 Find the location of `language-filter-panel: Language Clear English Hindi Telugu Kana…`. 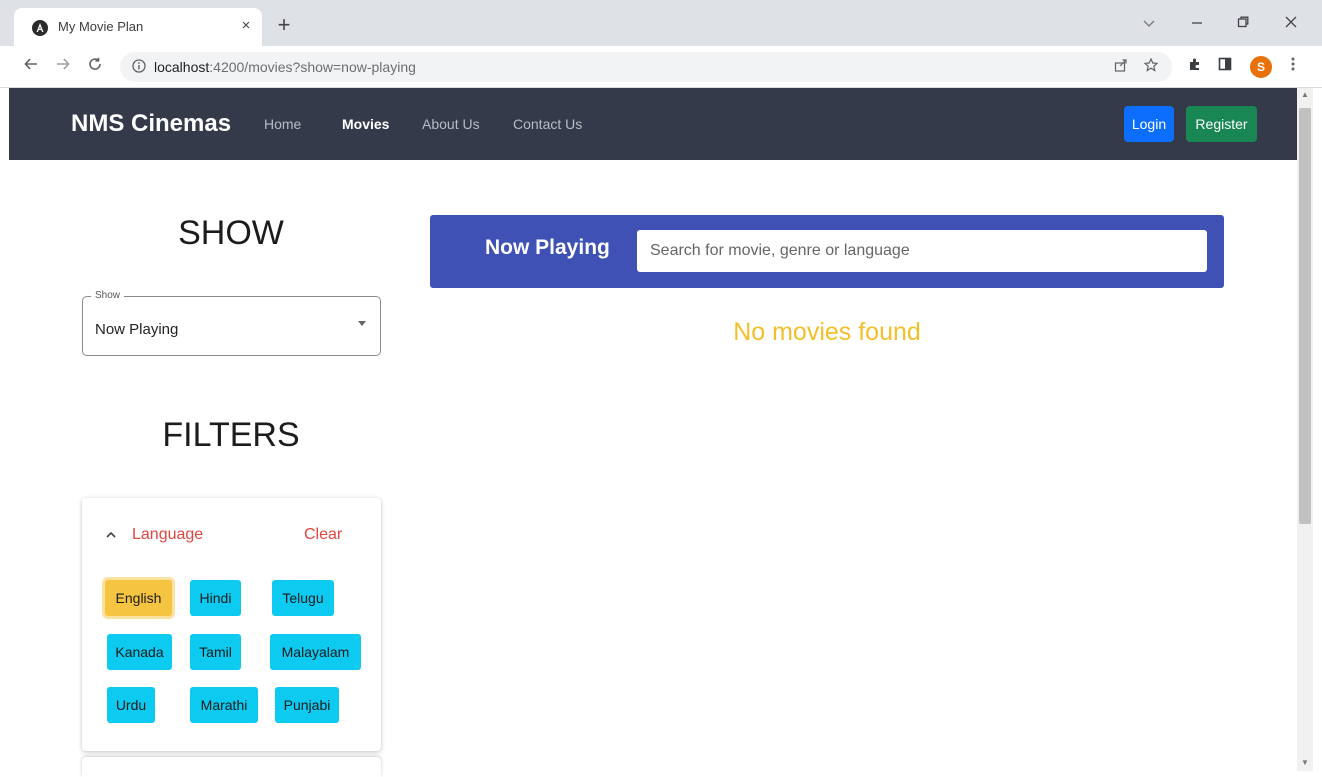

language-filter-panel: Language Clear English Hindi Telugu Kana… is located at coordinates (231, 624).